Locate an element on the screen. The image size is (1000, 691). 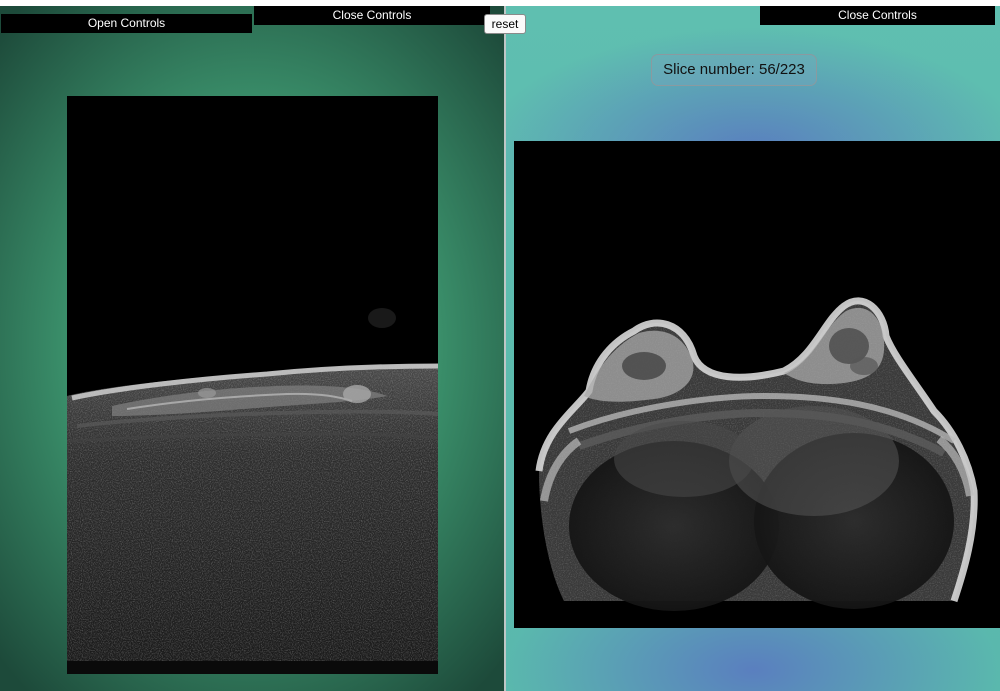
slice-number-label: Slice number: 56/223 is located at coordinates (734, 70).